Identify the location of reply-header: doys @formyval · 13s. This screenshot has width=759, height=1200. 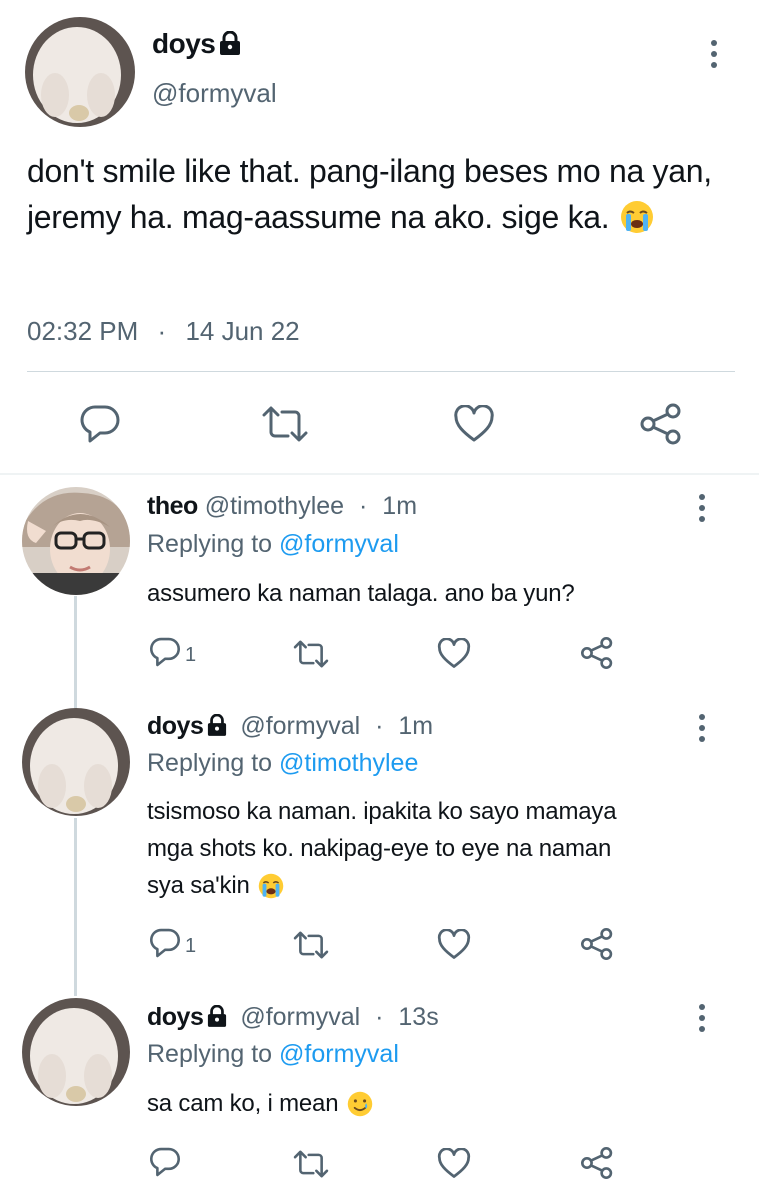
(293, 1018).